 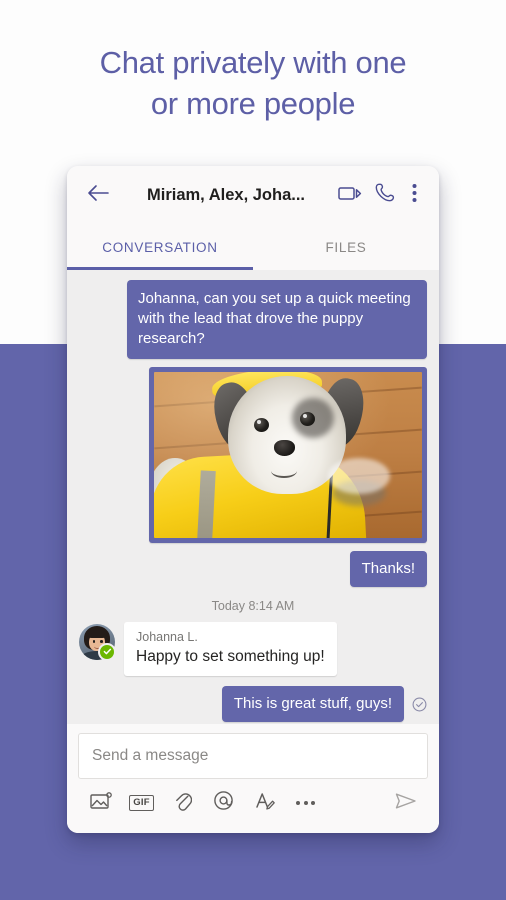 I want to click on check-badge-icon, so click(x=107, y=652).